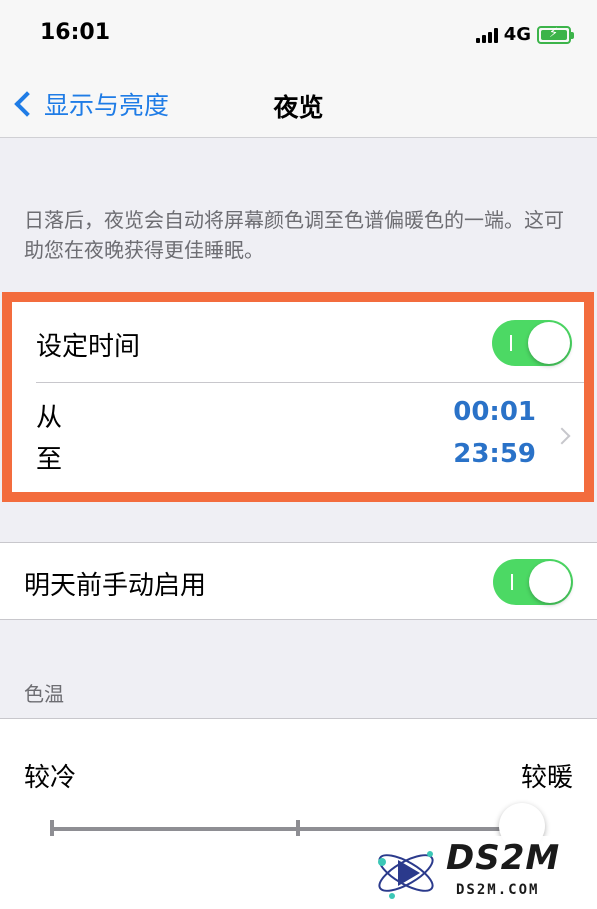  What do you see at coordinates (44, 694) in the screenshot?
I see `color-temperature-header: 色温` at bounding box center [44, 694].